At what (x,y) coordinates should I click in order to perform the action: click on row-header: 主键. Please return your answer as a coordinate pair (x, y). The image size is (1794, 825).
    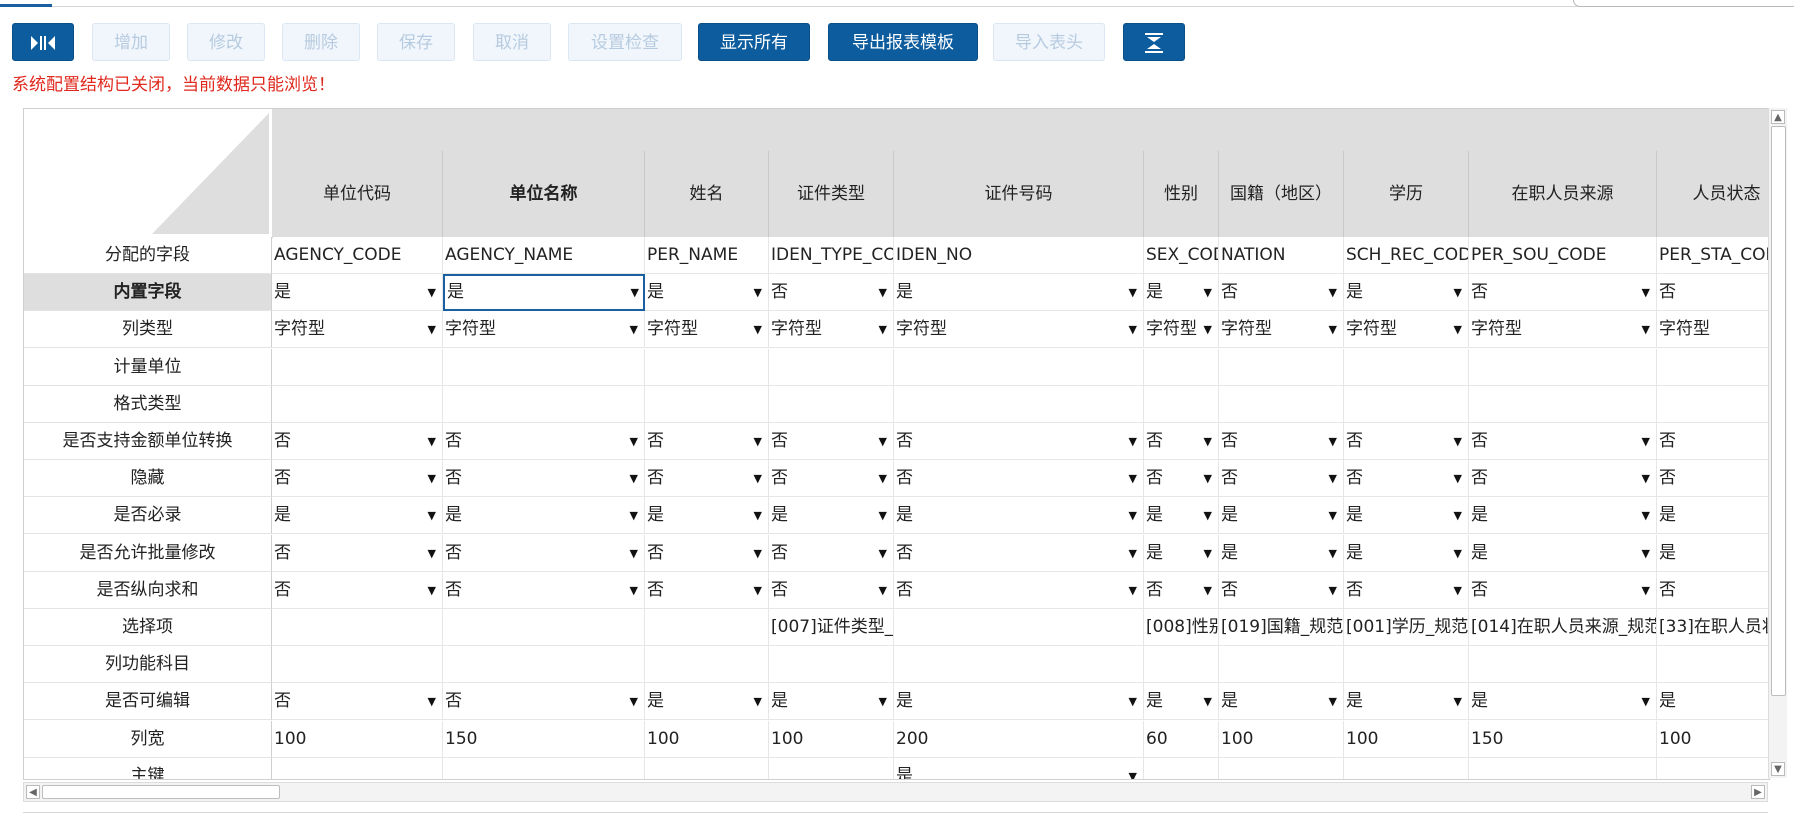
    Looking at the image, I should click on (148, 768).